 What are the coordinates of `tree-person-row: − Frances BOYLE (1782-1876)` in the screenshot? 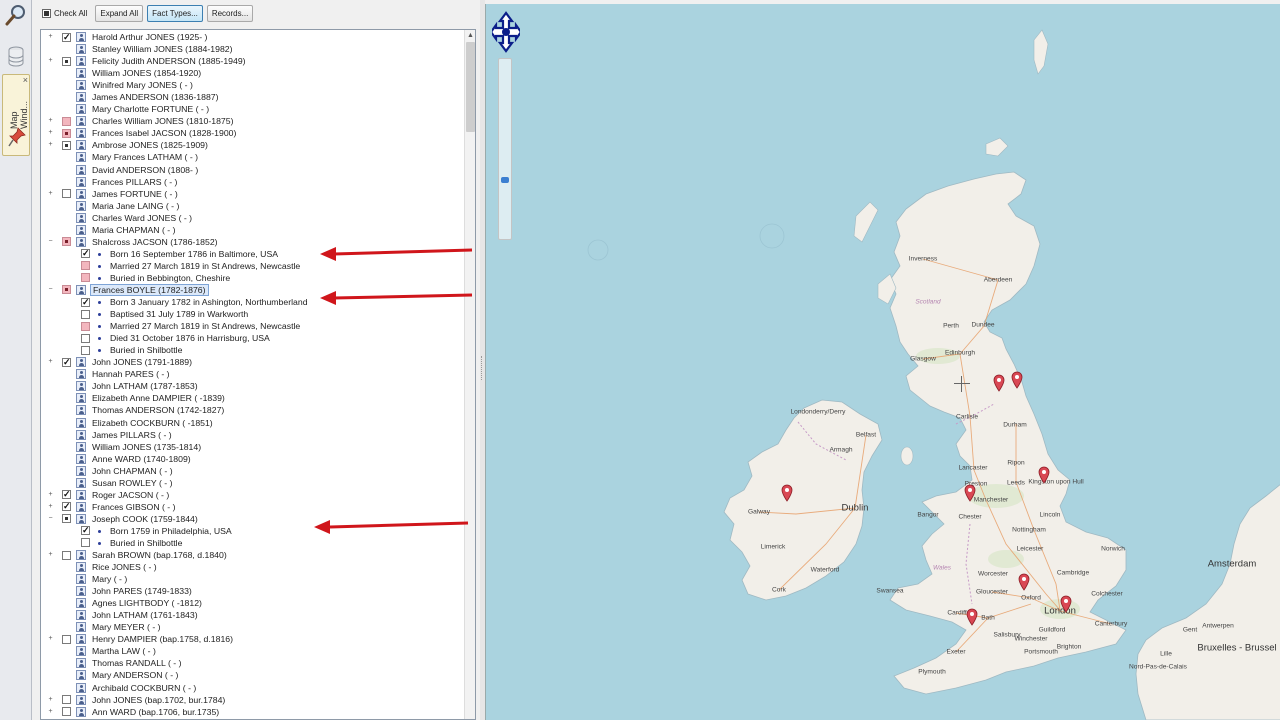 It's located at (253, 289).